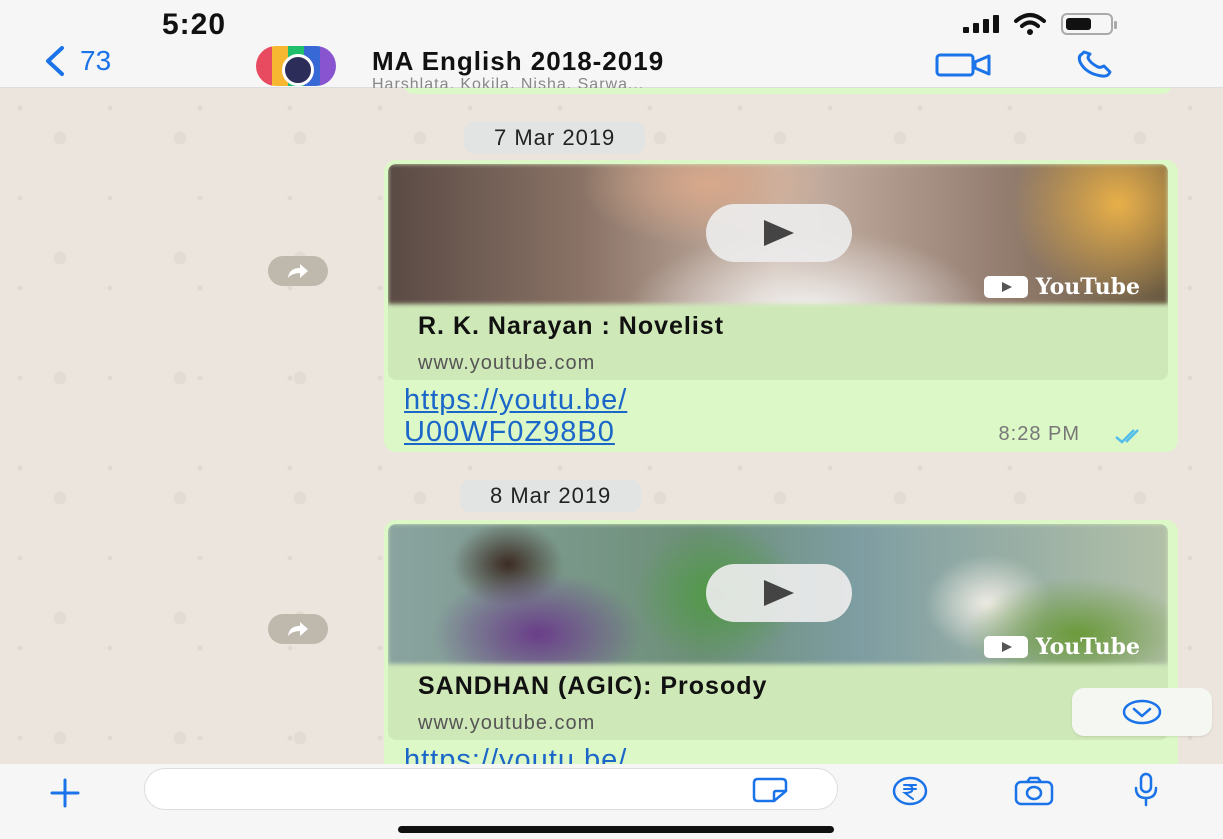 The width and height of the screenshot is (1223, 839). Describe the element at coordinates (611, 21) in the screenshot. I see `status-bar: 5:20` at that location.